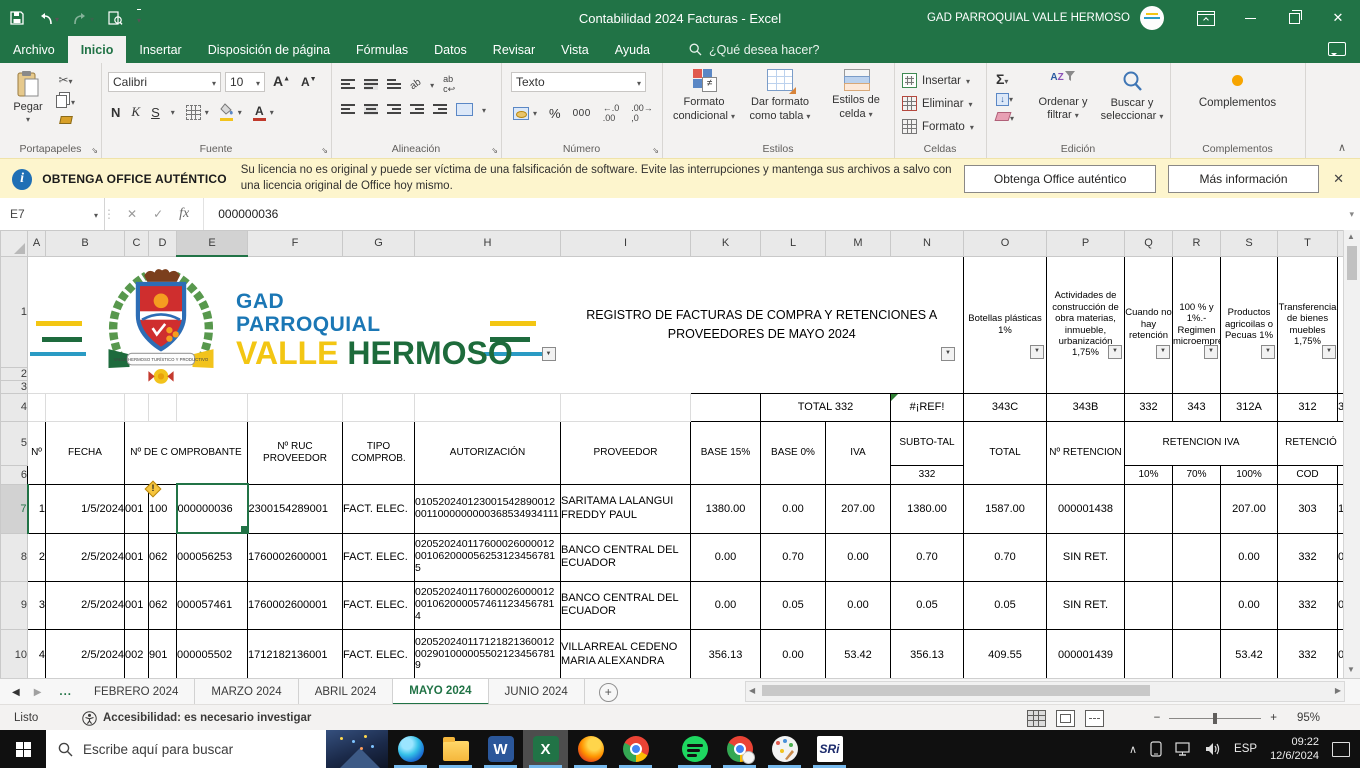  I want to click on cell-header-autorizacion: AUTORIZACIÓN, so click(487, 452).